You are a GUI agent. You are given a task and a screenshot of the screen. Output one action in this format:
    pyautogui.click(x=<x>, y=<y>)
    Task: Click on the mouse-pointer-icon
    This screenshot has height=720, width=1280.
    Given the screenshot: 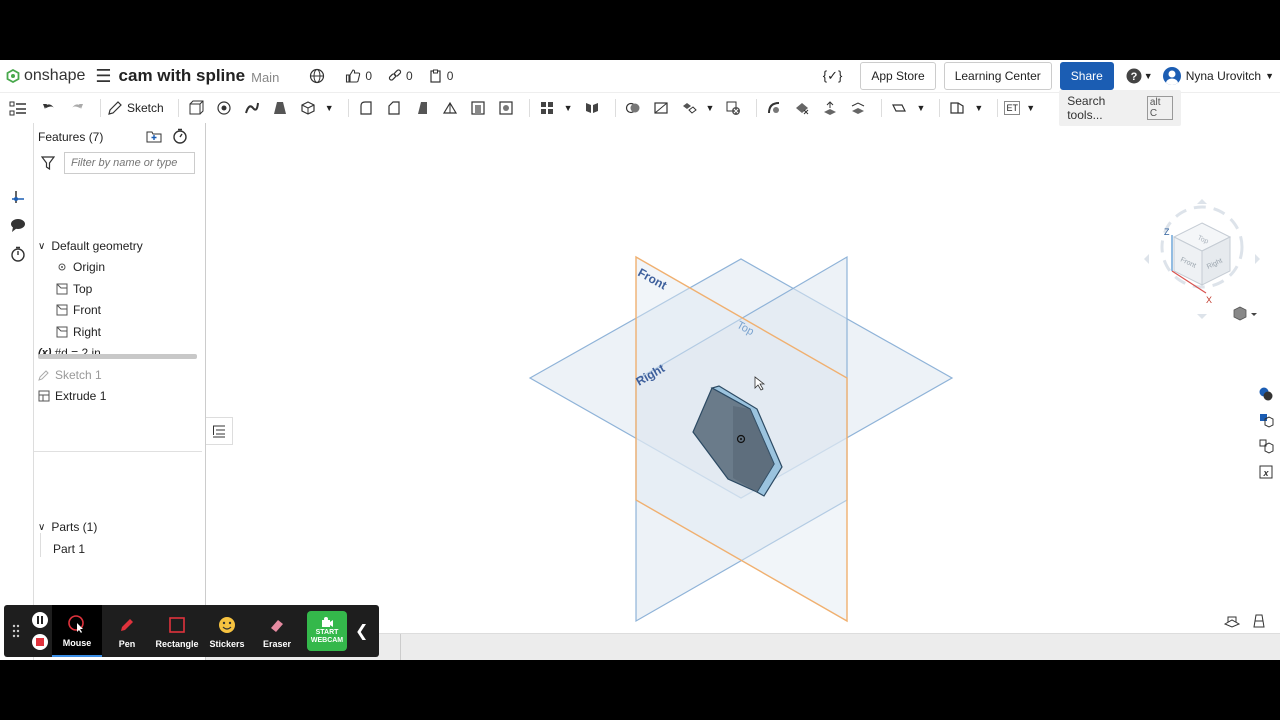 What is the action you would take?
    pyautogui.click(x=77, y=624)
    